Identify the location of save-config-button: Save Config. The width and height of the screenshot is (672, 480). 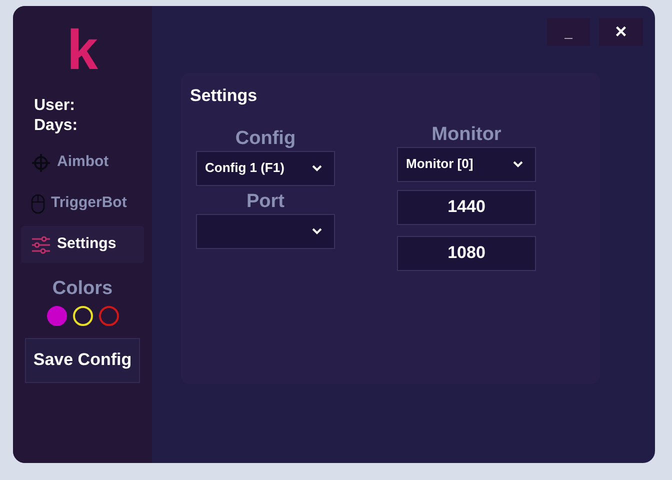
(82, 360).